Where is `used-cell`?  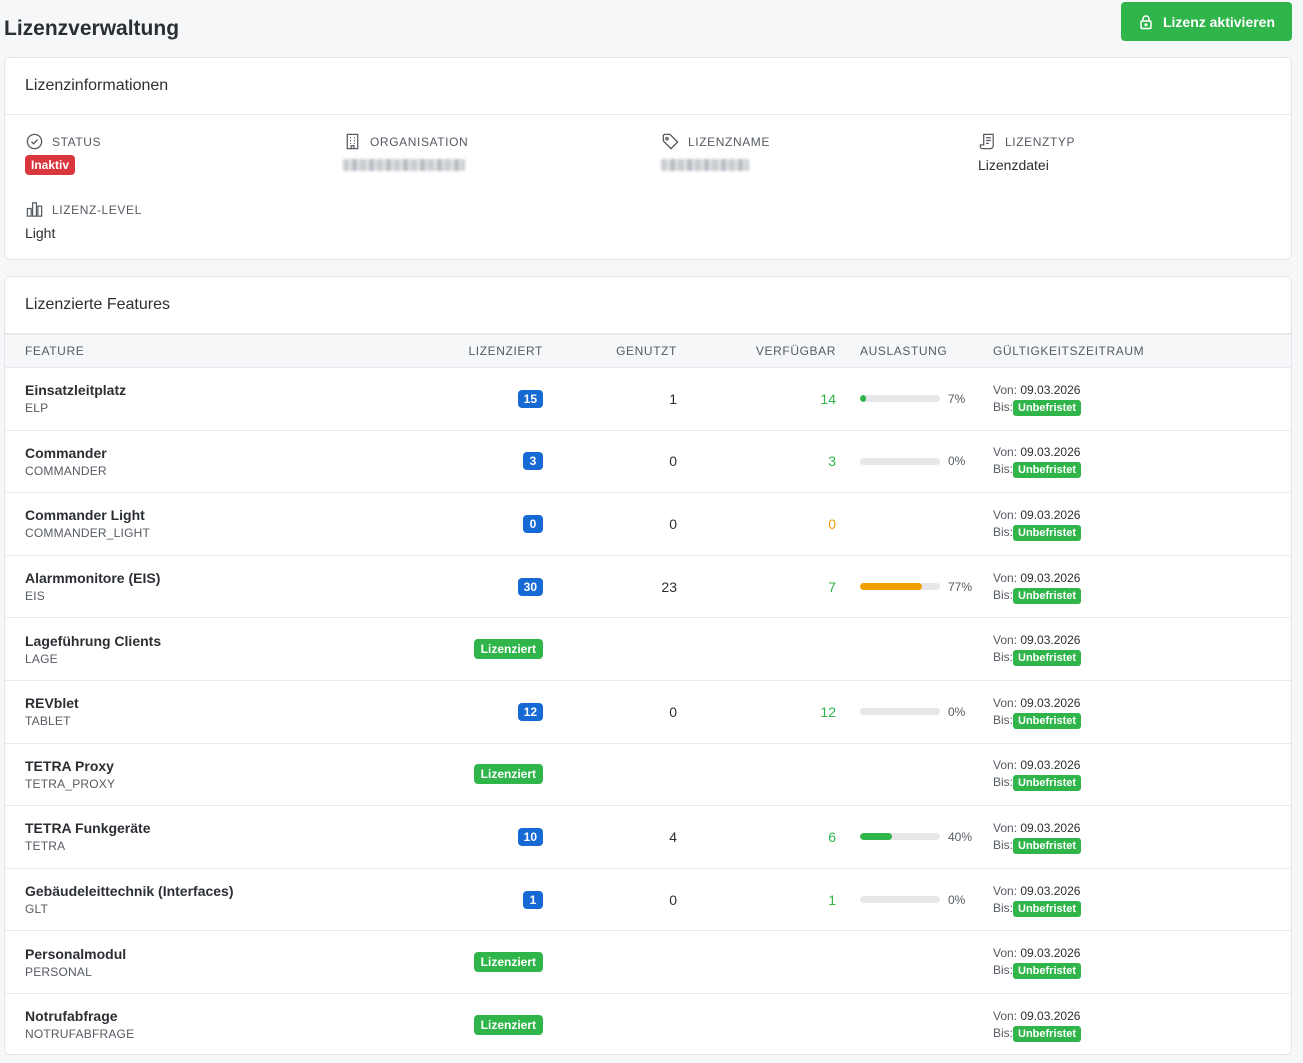 used-cell is located at coordinates (610, 775).